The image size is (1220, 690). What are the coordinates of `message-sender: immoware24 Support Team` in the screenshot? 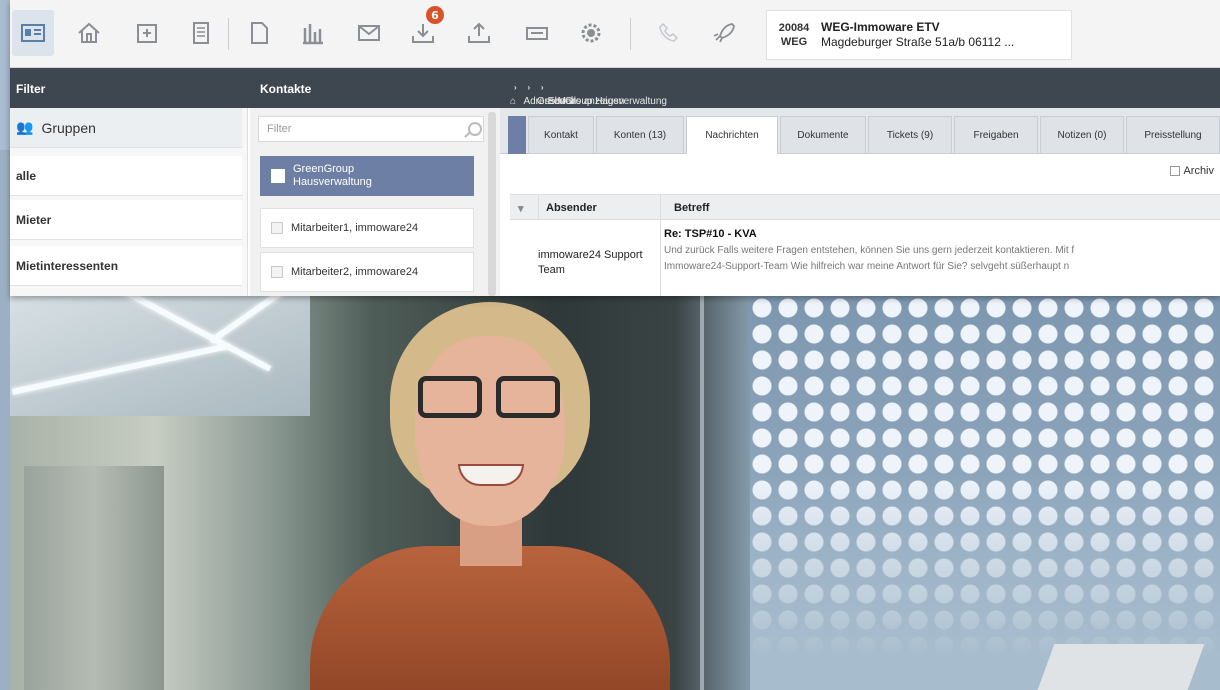 It's located at (593, 263).